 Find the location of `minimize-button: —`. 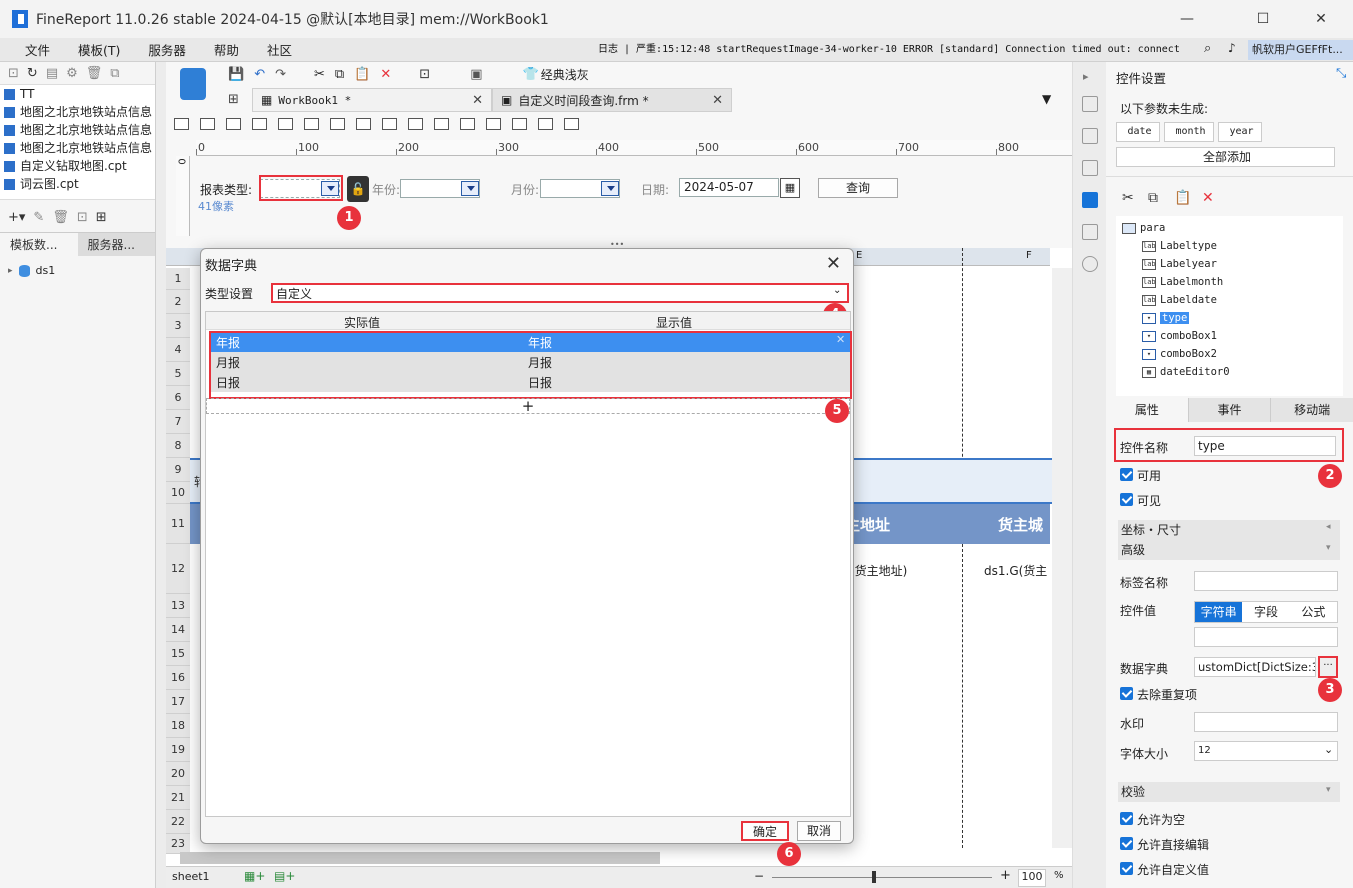

minimize-button: — is located at coordinates (1187, 19).